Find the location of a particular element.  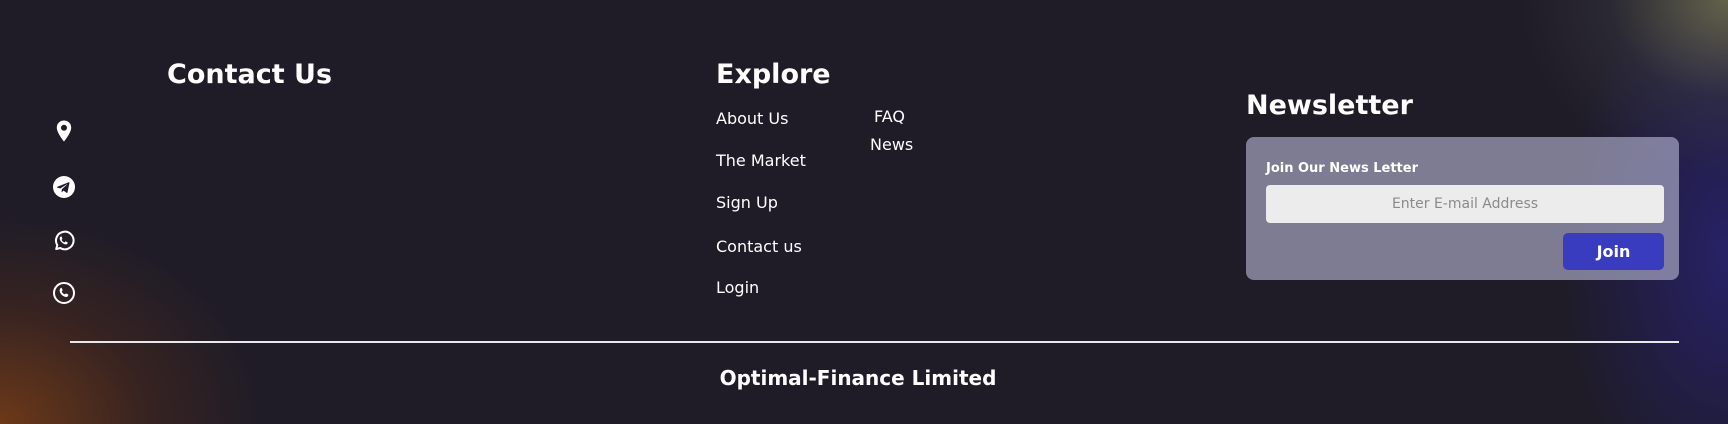

location-pin-icon is located at coordinates (64, 131).